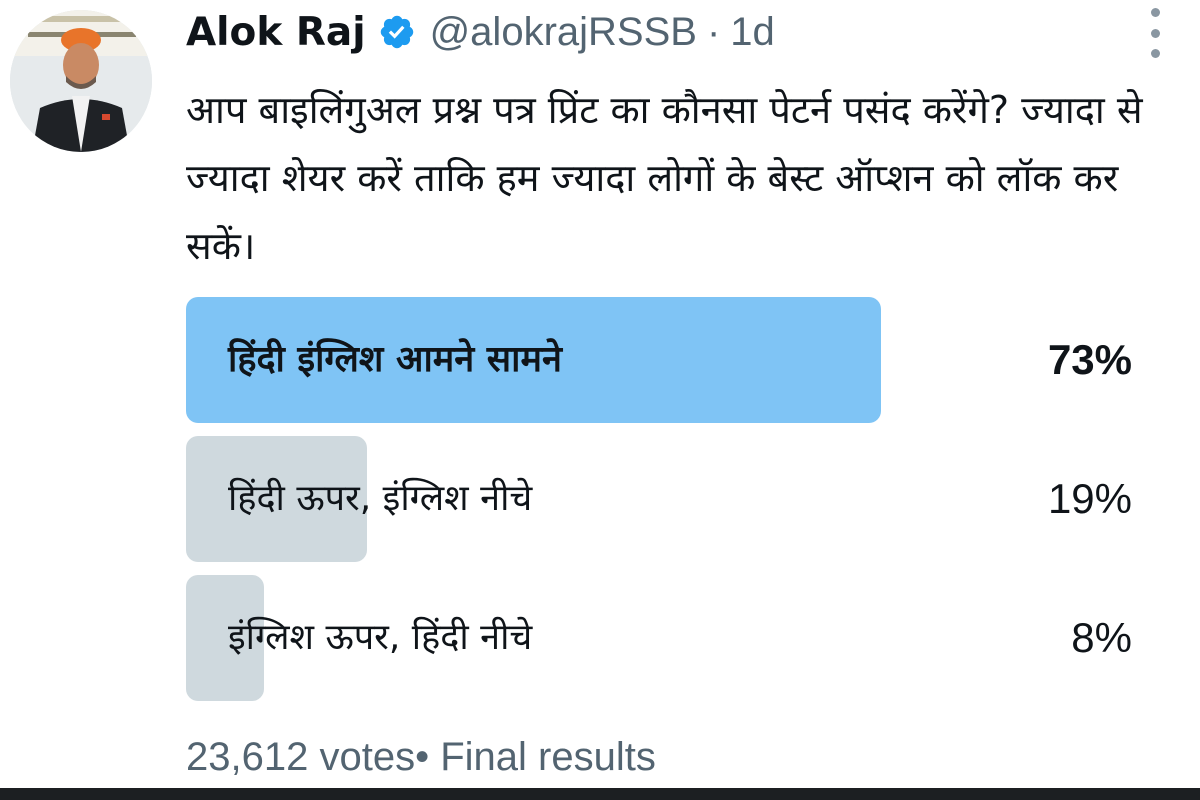  What do you see at coordinates (301, 757) in the screenshot?
I see `poll-vote-count: 23,612 votes` at bounding box center [301, 757].